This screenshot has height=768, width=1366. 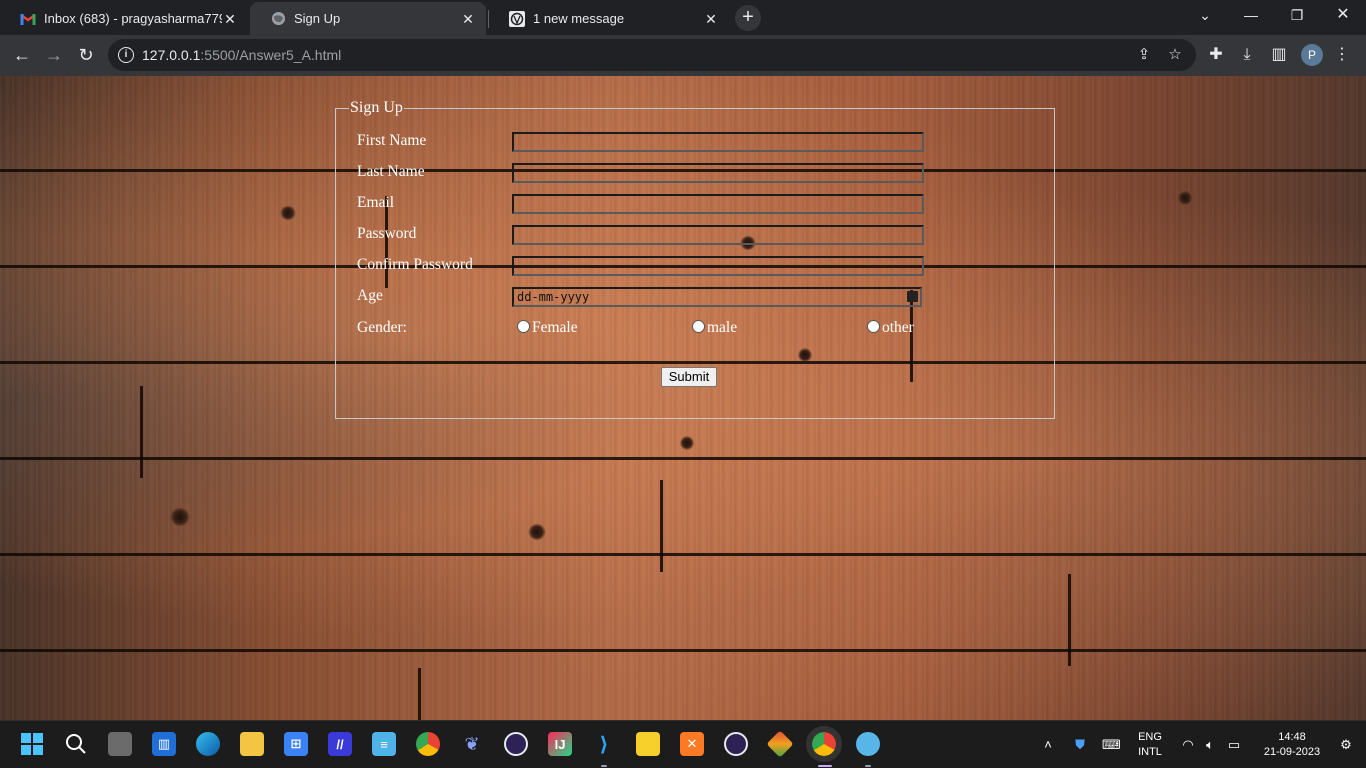 What do you see at coordinates (76, 744) in the screenshot?
I see `search-icon` at bounding box center [76, 744].